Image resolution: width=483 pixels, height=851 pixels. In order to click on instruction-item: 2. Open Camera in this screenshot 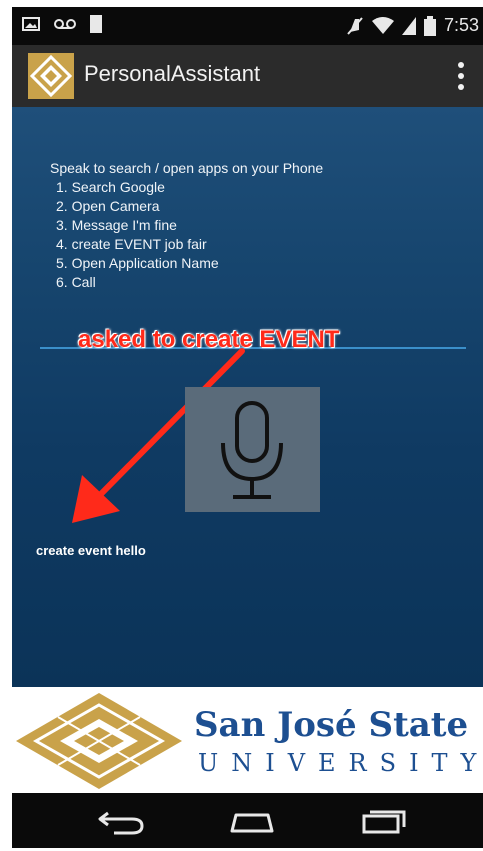, I will do `click(108, 206)`.